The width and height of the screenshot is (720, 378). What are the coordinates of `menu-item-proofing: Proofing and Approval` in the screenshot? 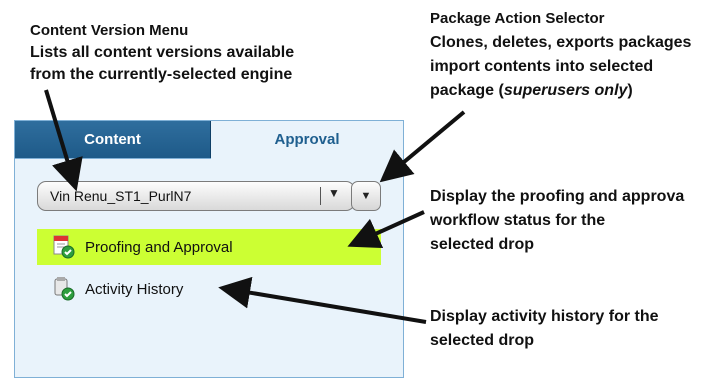 It's located at (209, 247).